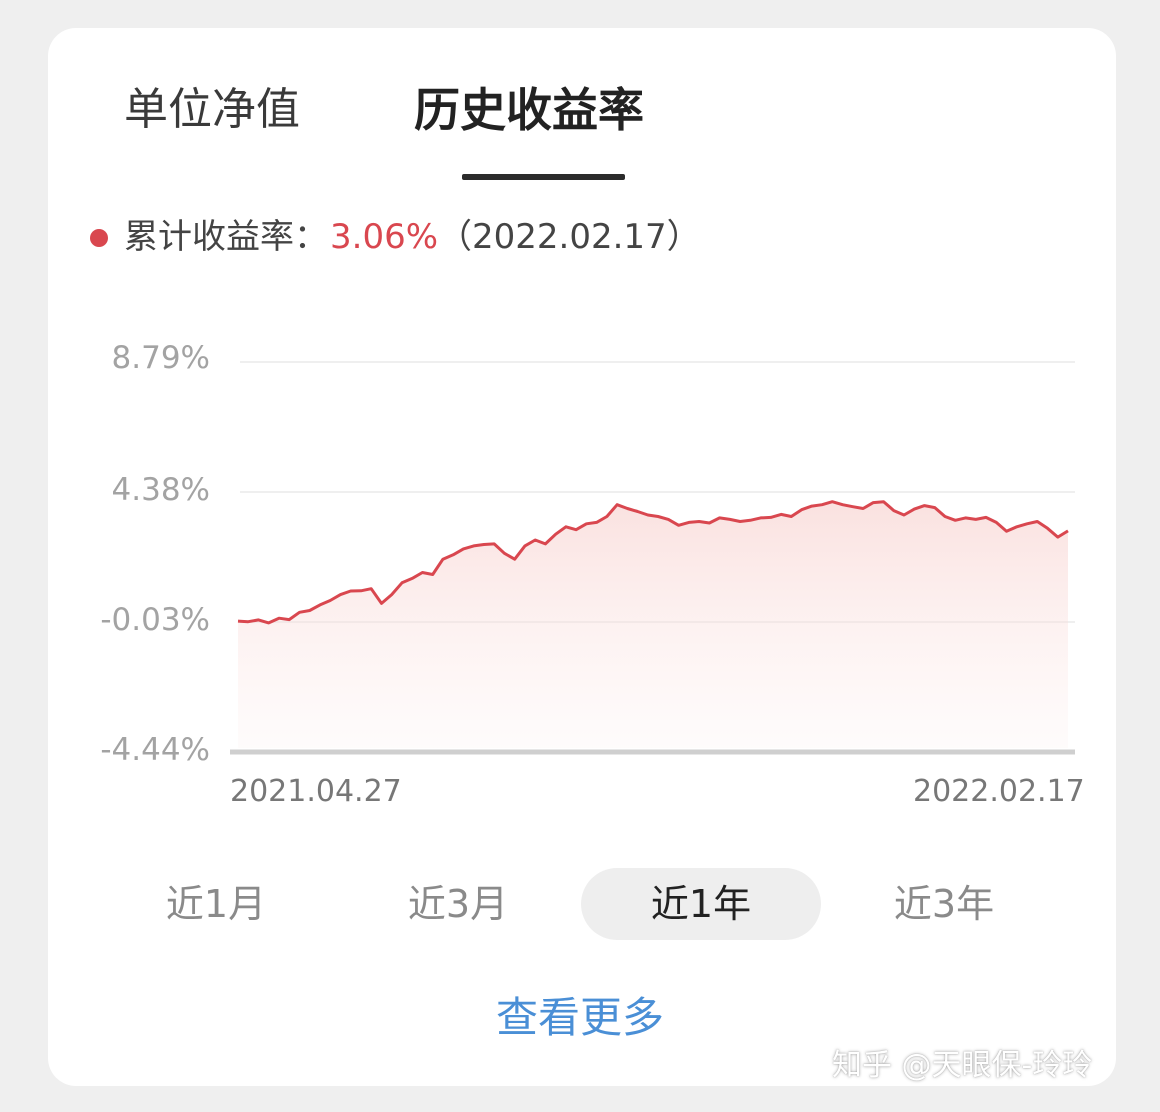  I want to click on range-button-1m: 近1月, so click(216, 904).